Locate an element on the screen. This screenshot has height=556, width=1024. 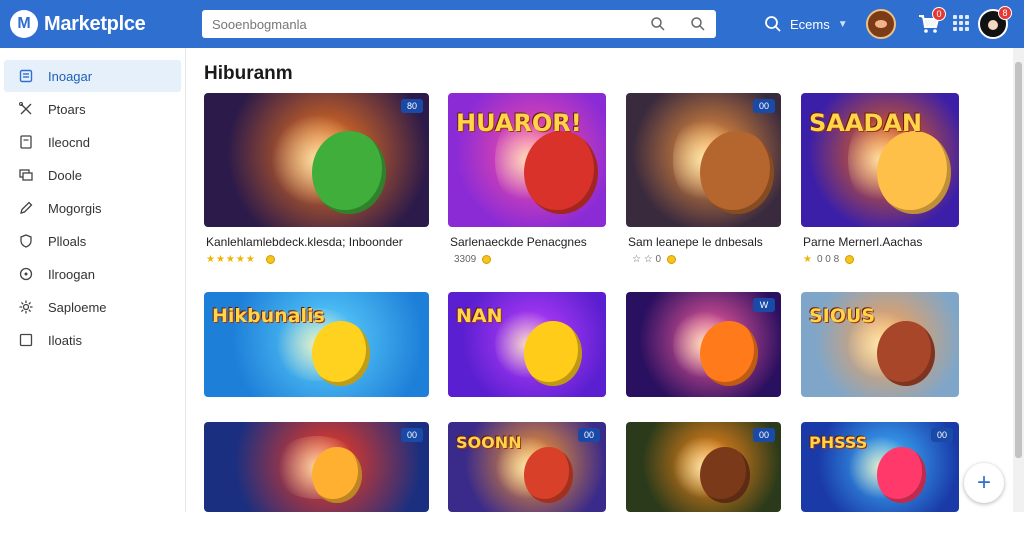
game-card: HUAROR! Sarlenaeckde Penacgnes 3309 is located at coordinates (527, 182).